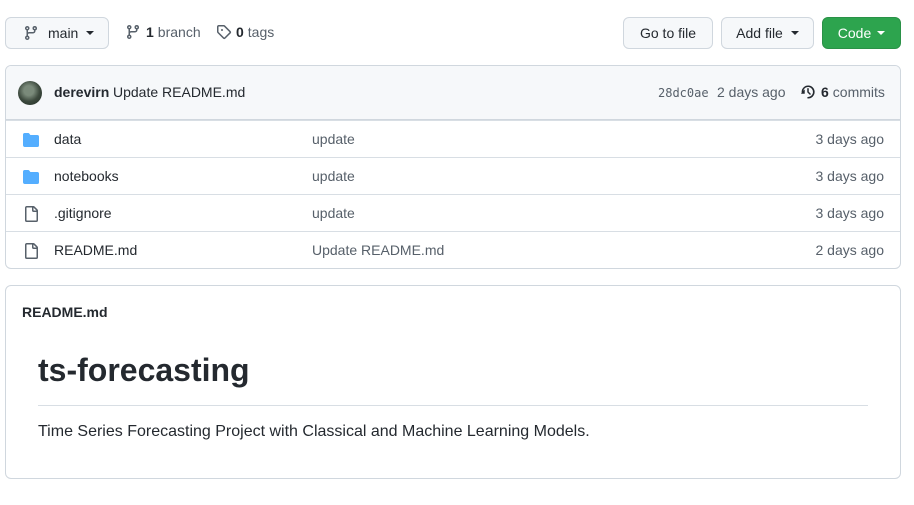 The height and width of the screenshot is (505, 914). What do you see at coordinates (378, 250) in the screenshot?
I see `file-commit-message: Update README.md` at bounding box center [378, 250].